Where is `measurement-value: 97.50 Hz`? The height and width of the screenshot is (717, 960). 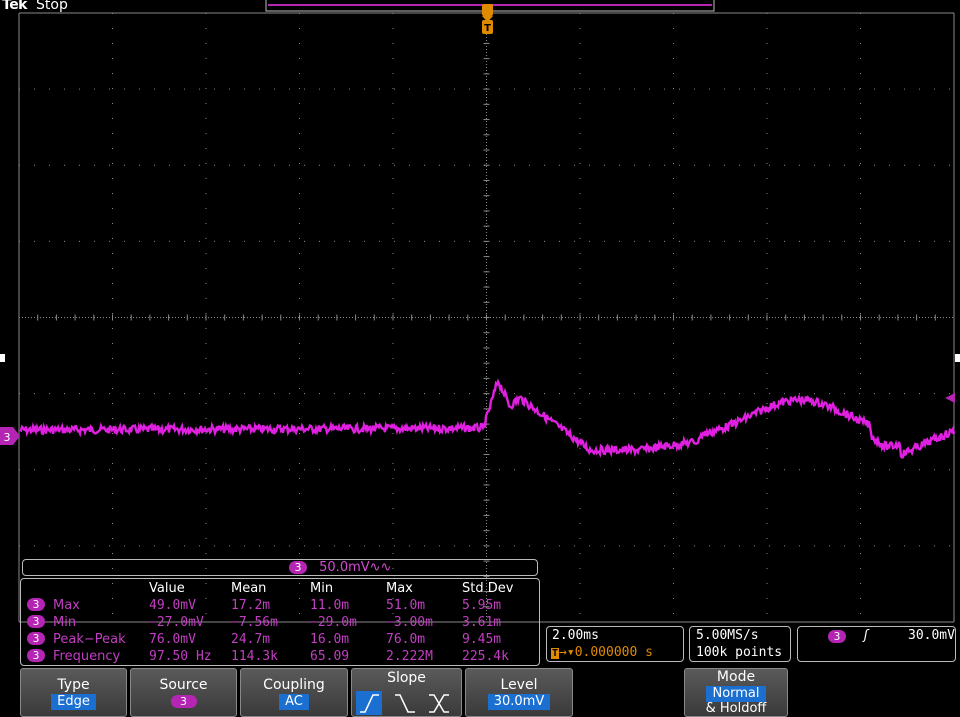
measurement-value: 97.50 Hz is located at coordinates (180, 656).